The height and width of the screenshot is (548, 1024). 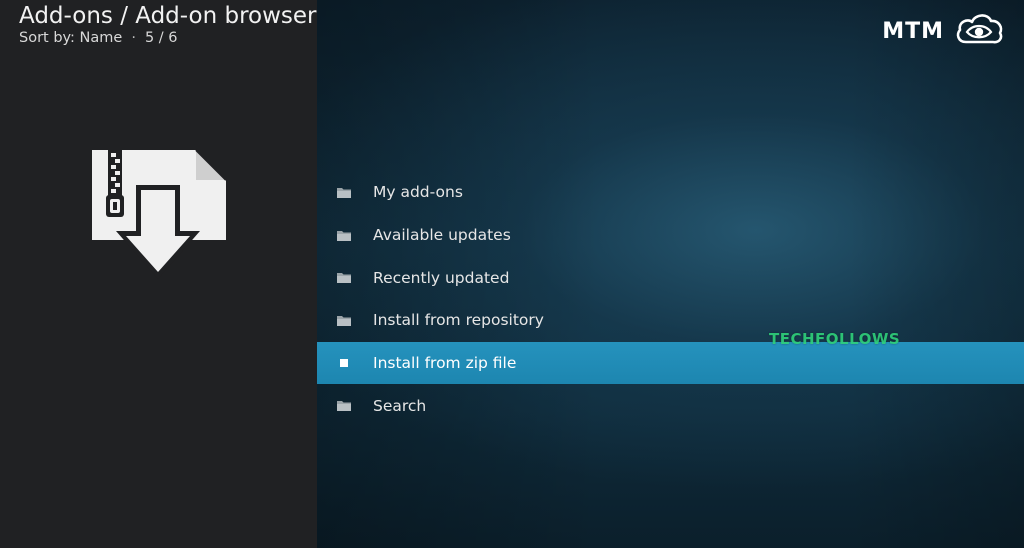 What do you see at coordinates (670, 320) in the screenshot?
I see `menu-item-install-from-repository: Install from repository` at bounding box center [670, 320].